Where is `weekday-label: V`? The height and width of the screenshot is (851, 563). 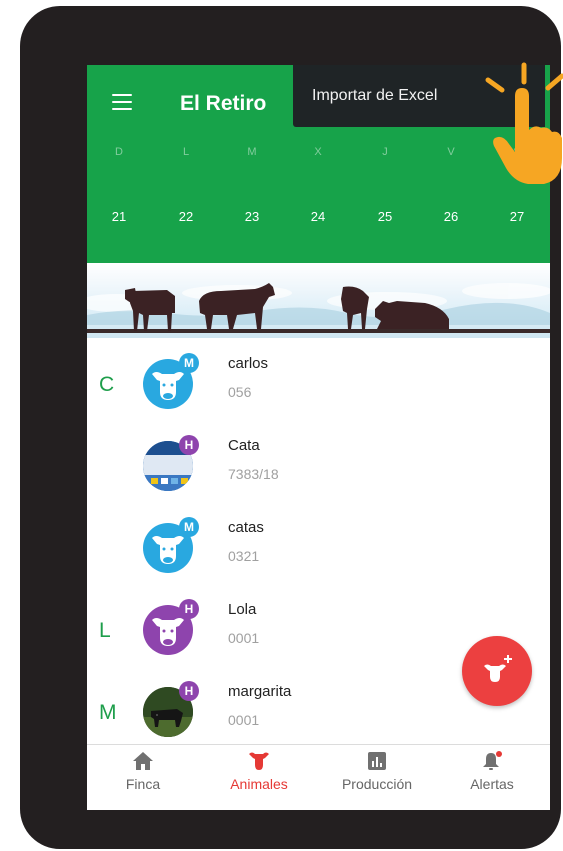
weekday-label: V is located at coordinates (451, 152).